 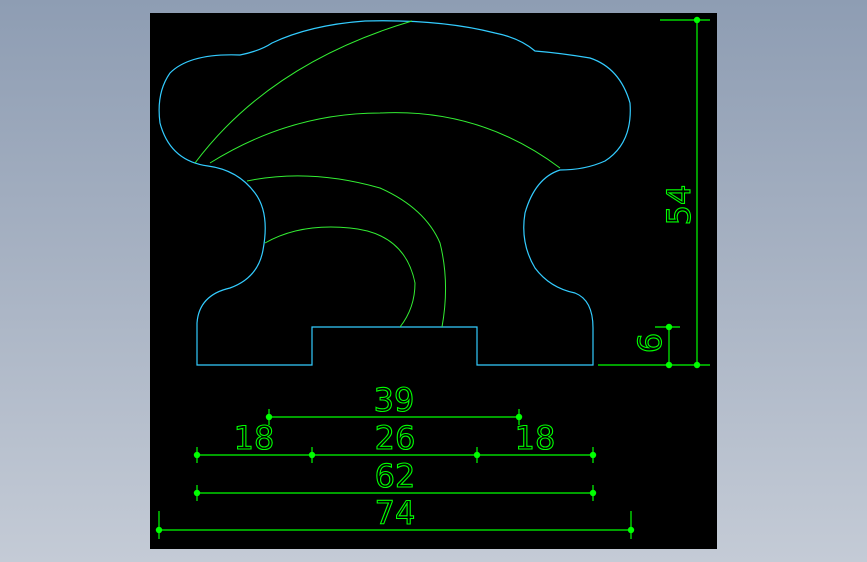 What do you see at coordinates (395, 513) in the screenshot?
I see `dim-label-overall-width: 74` at bounding box center [395, 513].